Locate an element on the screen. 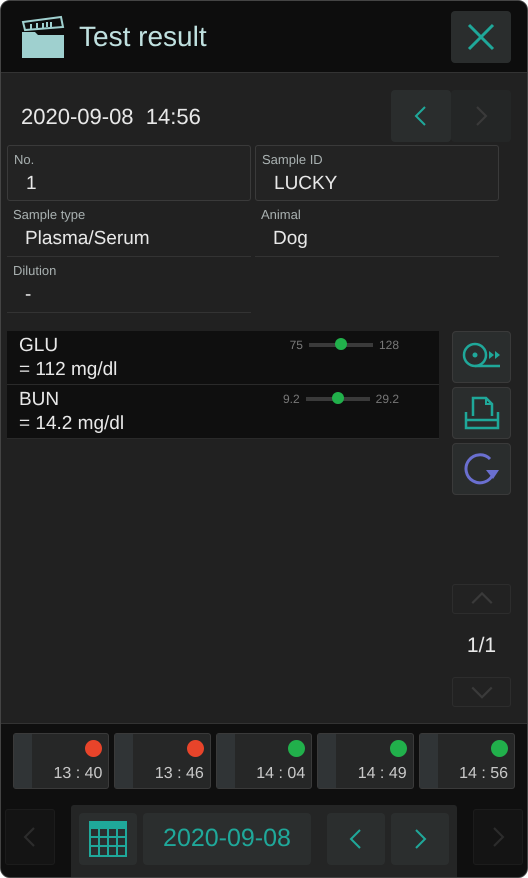 This screenshot has width=528, height=878. field-value: 1 is located at coordinates (32, 184).